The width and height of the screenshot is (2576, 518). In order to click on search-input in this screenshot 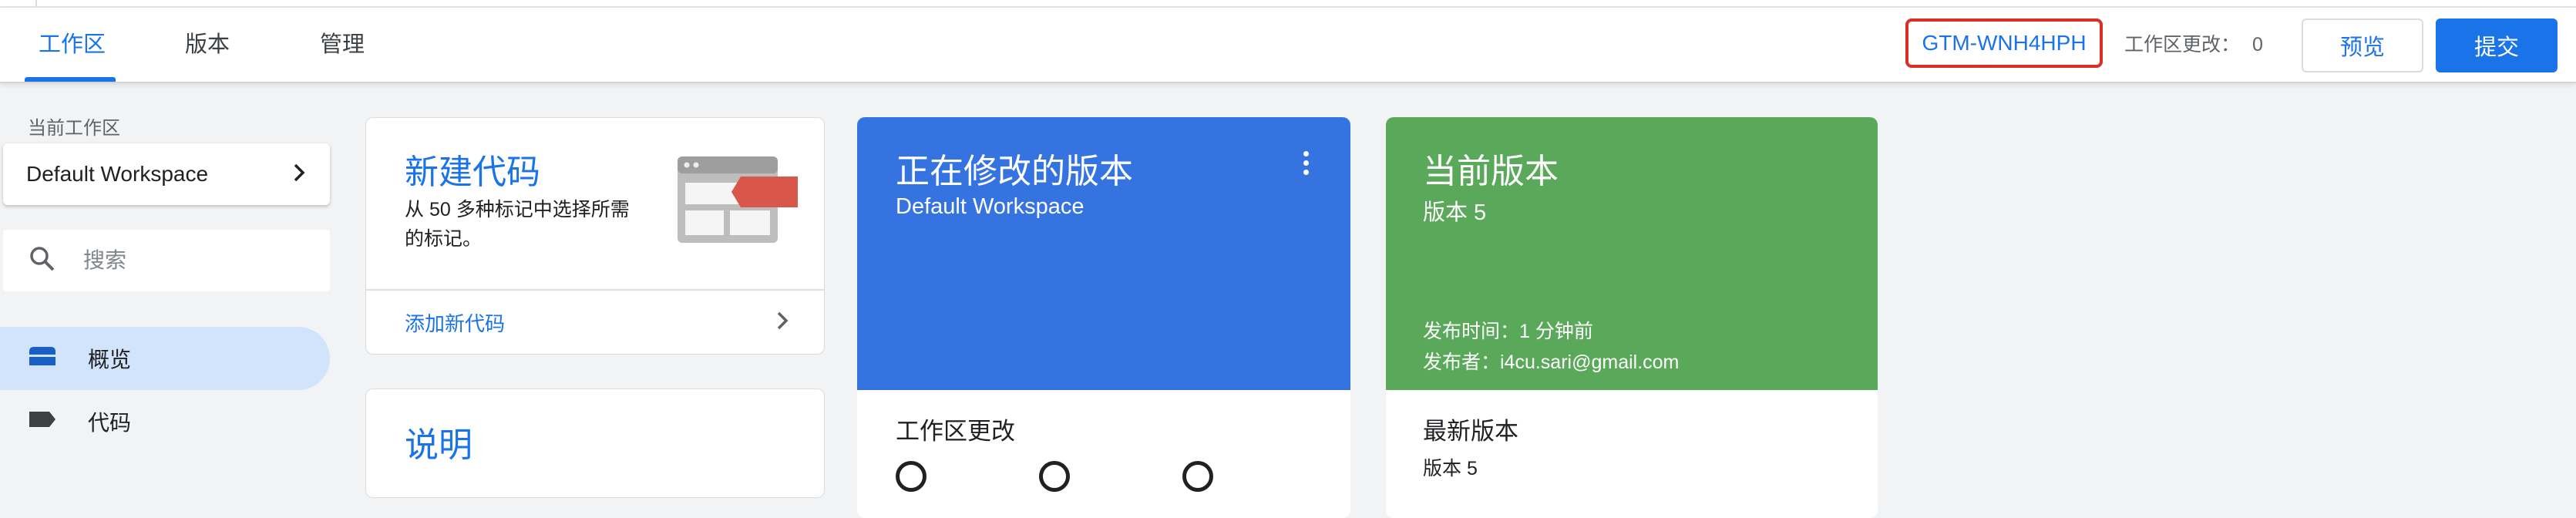, I will do `click(199, 260)`.